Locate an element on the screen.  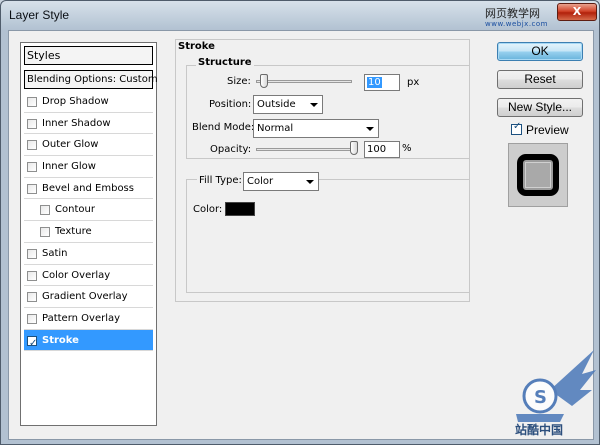
position-select: Outside is located at coordinates (288, 104).